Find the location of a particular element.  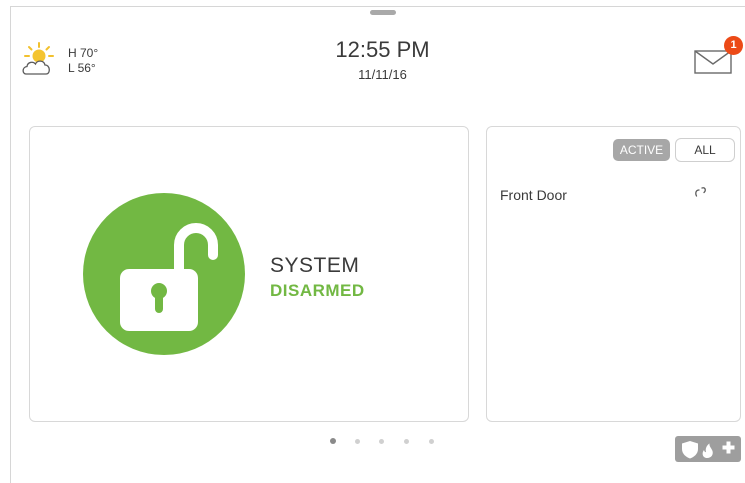

temperature-high: H 70° is located at coordinates (83, 53).